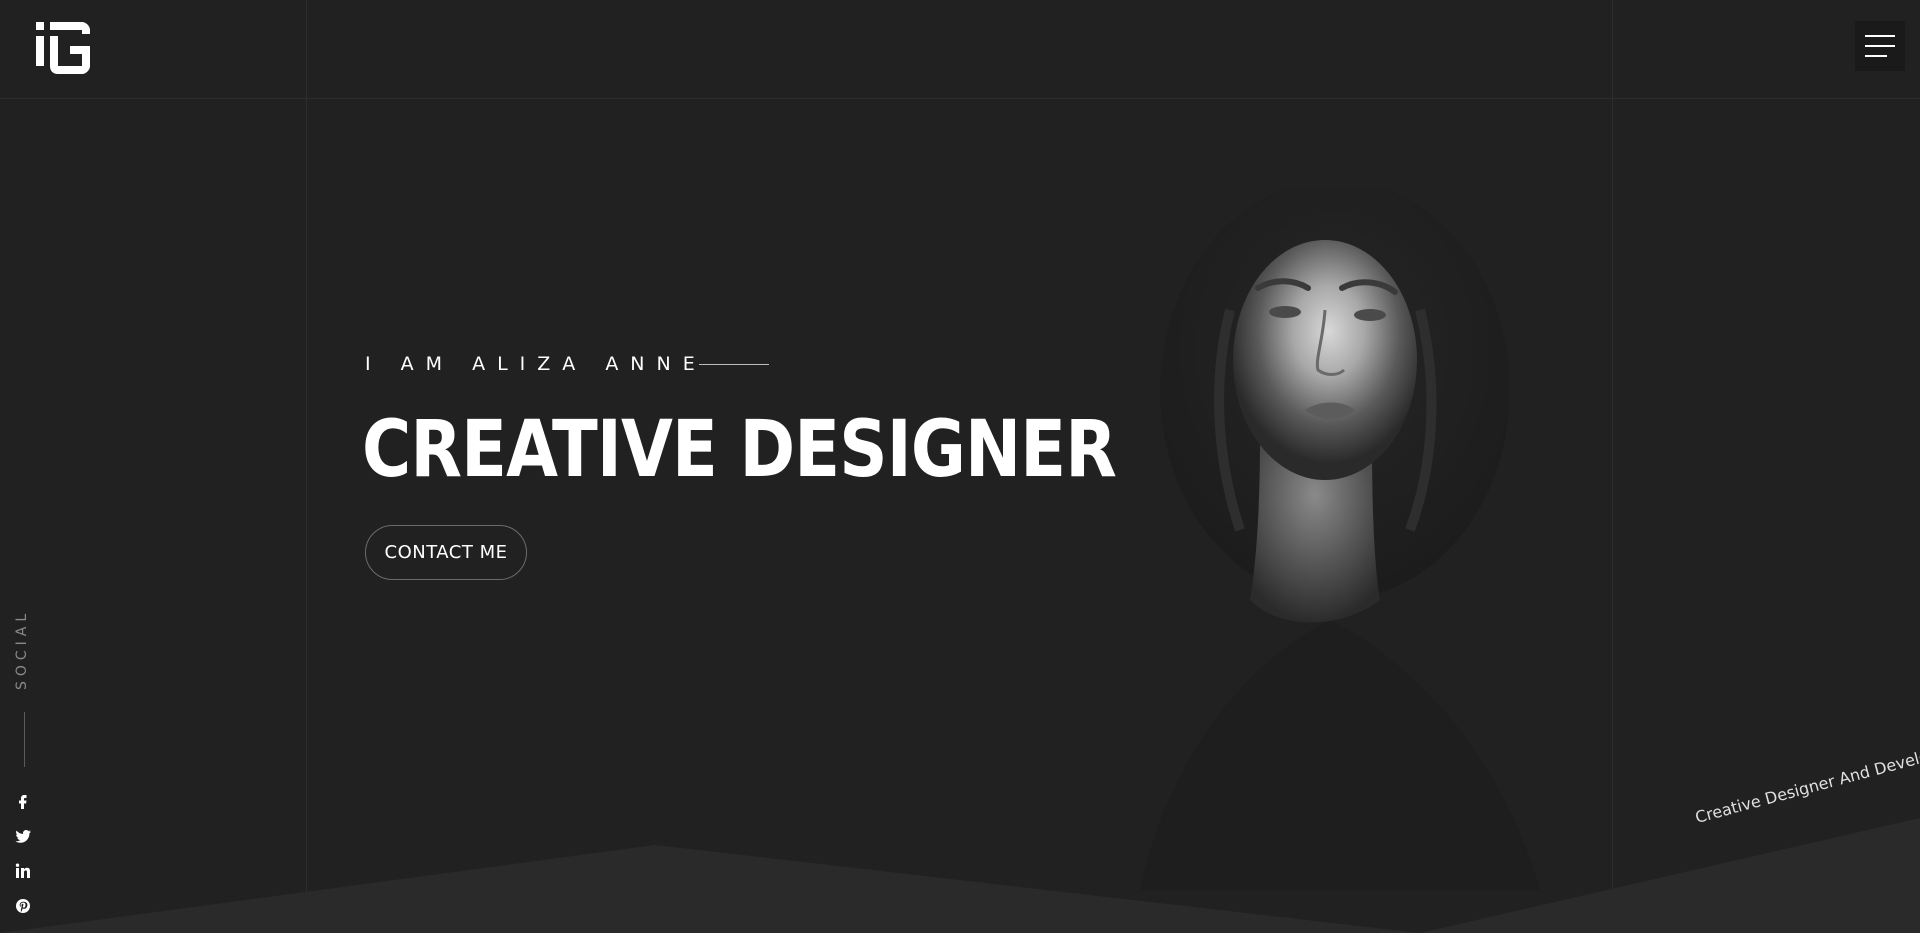 This screenshot has height=933, width=1920. Describe the element at coordinates (306, 466) in the screenshot. I see `grid-line-left` at that location.